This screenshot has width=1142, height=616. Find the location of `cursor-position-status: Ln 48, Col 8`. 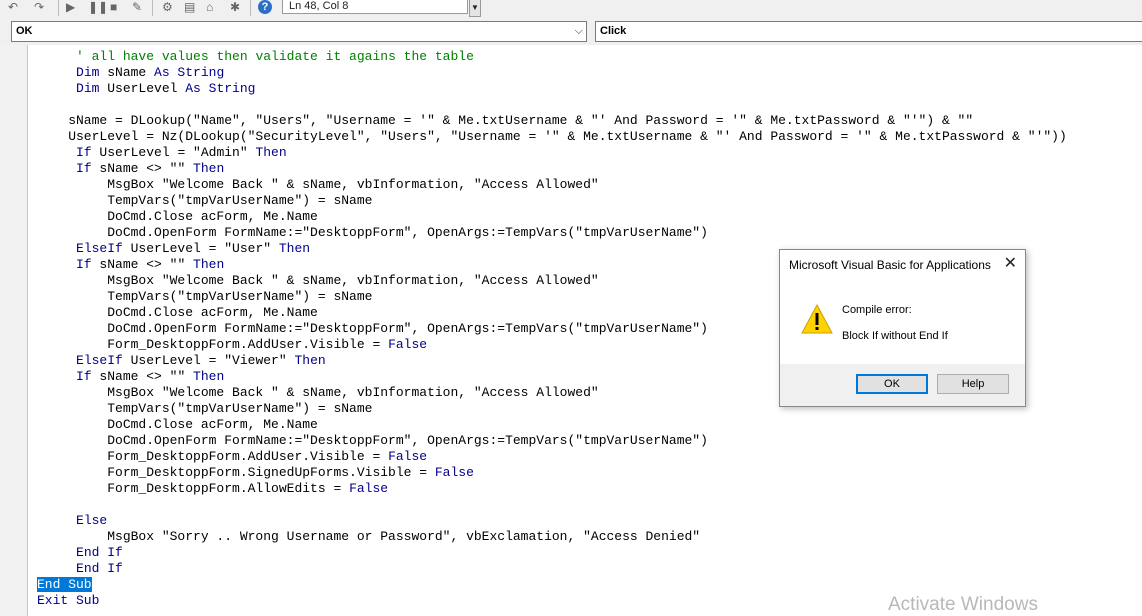

cursor-position-status: Ln 48, Col 8 is located at coordinates (375, 7).